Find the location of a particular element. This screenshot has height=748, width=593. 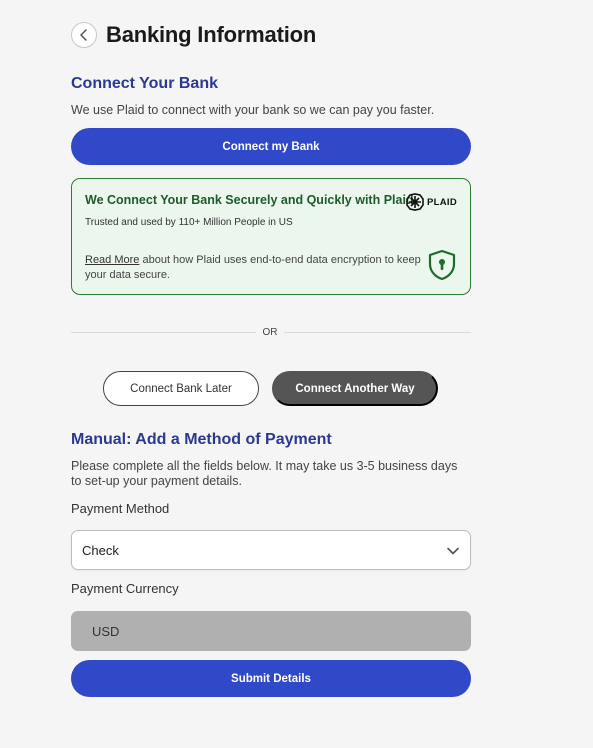

payment-currency-value: USD is located at coordinates (106, 631).